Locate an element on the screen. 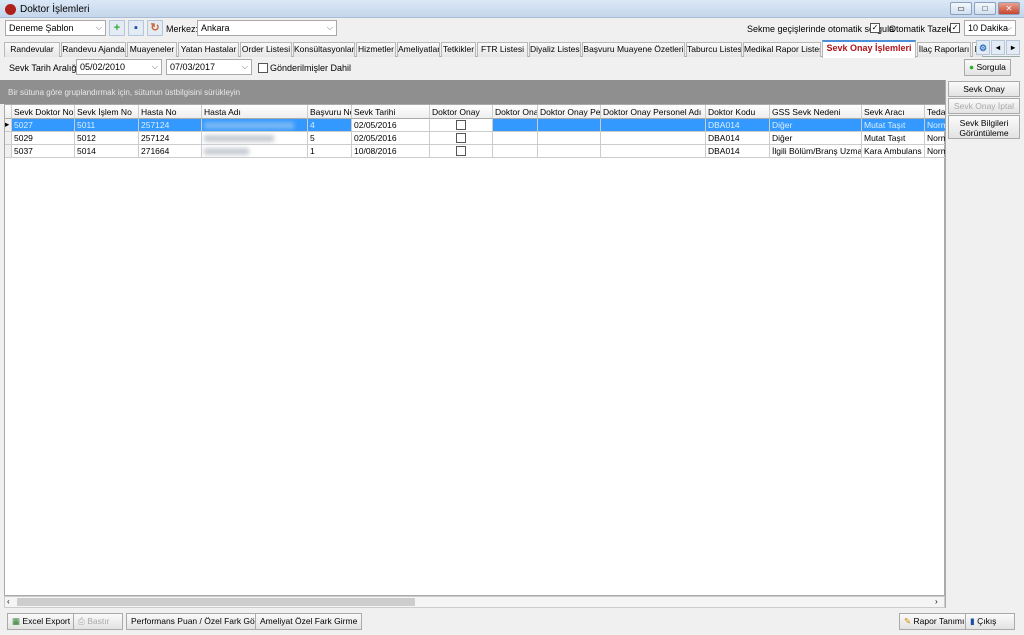 The width and height of the screenshot is (1024, 635). performance-button: Performans Puan / Özel Fark Gör. is located at coordinates (195, 621).